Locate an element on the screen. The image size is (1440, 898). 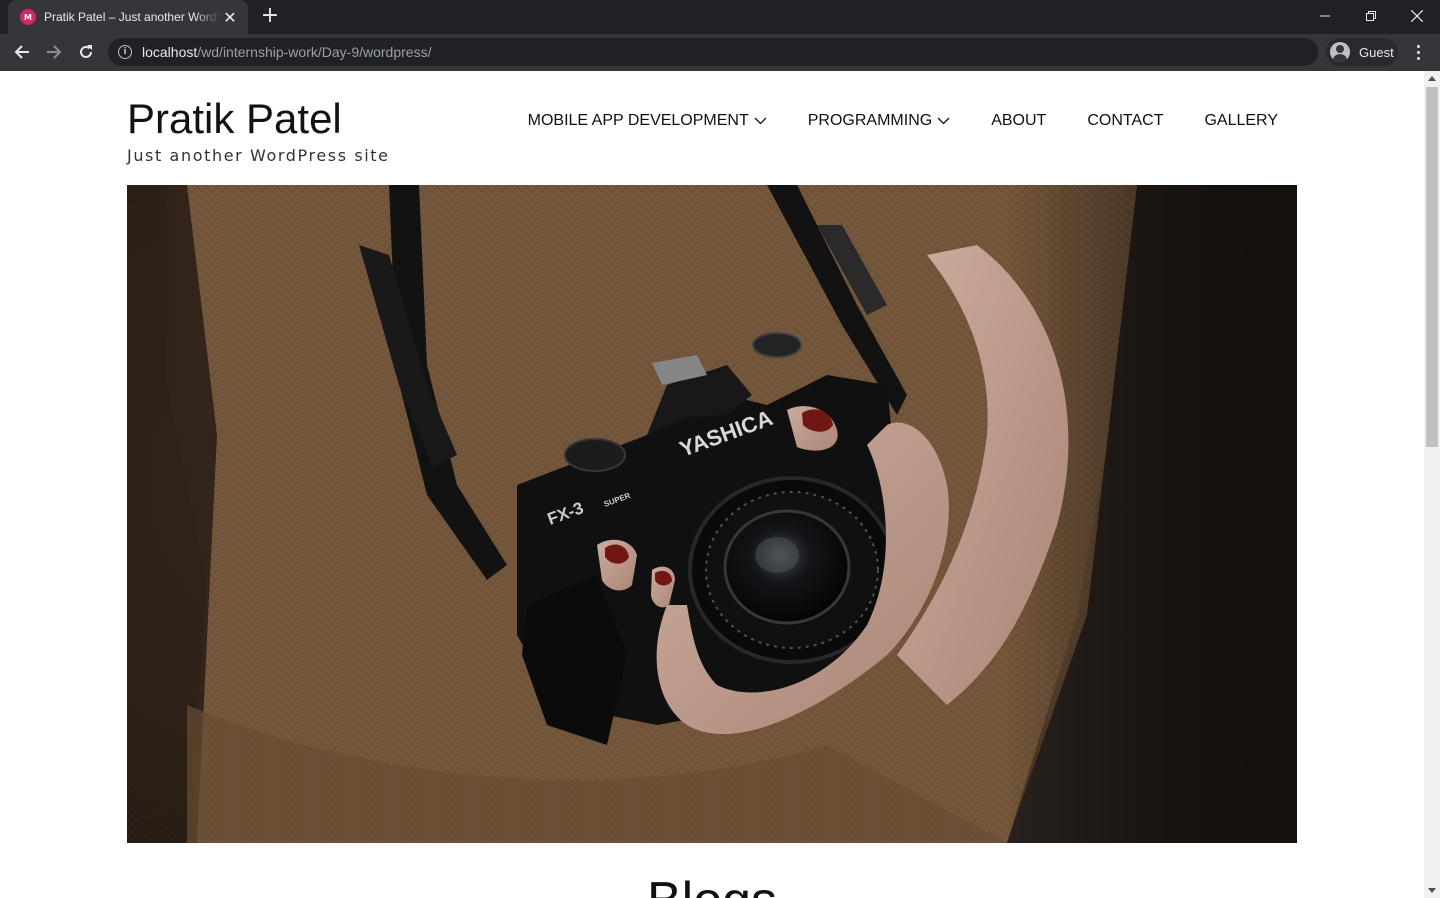
close-window-button is located at coordinates (1417, 16).